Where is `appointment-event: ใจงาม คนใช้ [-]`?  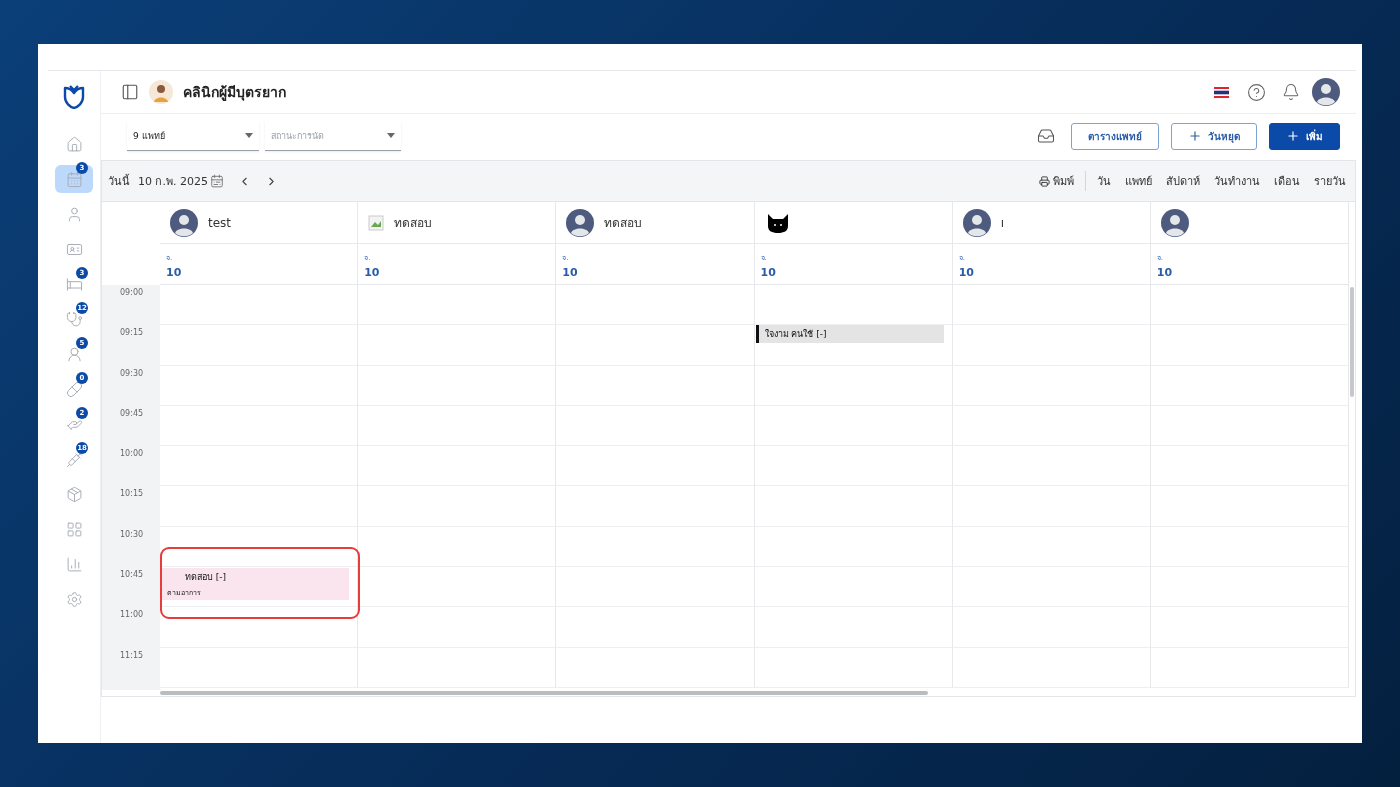
appointment-event: ใจงาม คนใช้ [-] is located at coordinates (849, 334).